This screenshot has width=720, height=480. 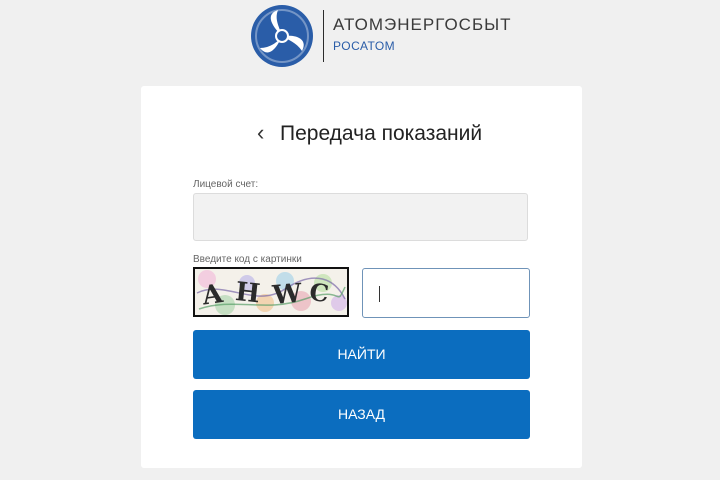 I want to click on account-label: Лицевой счет:, so click(x=226, y=184).